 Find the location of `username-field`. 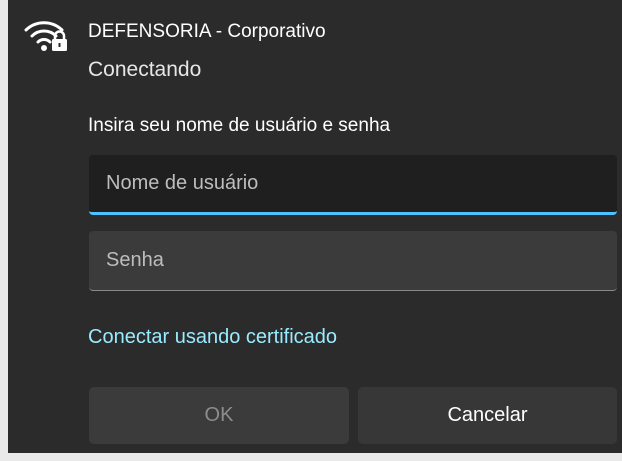

username-field is located at coordinates (353, 185).